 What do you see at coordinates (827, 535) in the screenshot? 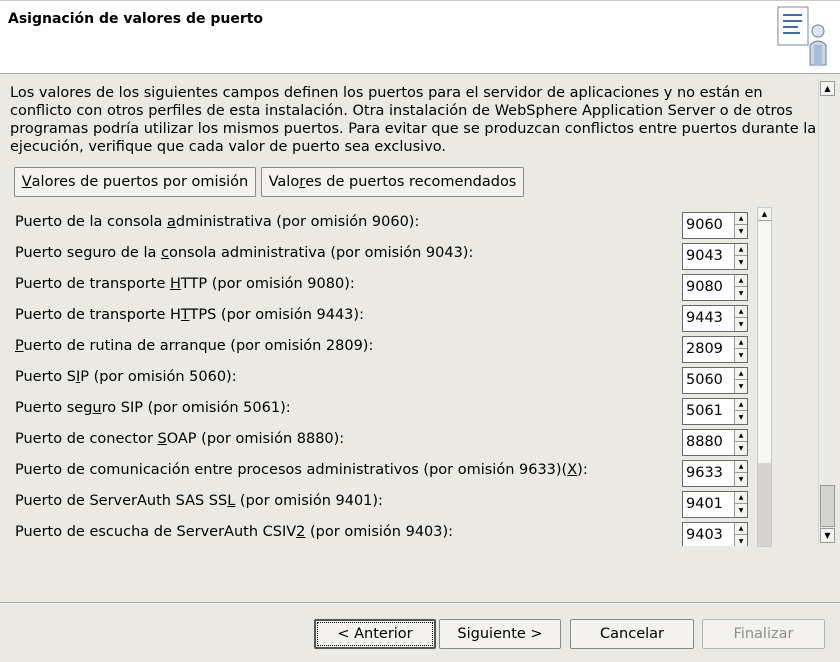
I see `scroll-down-arrow-icon: ▼` at bounding box center [827, 535].